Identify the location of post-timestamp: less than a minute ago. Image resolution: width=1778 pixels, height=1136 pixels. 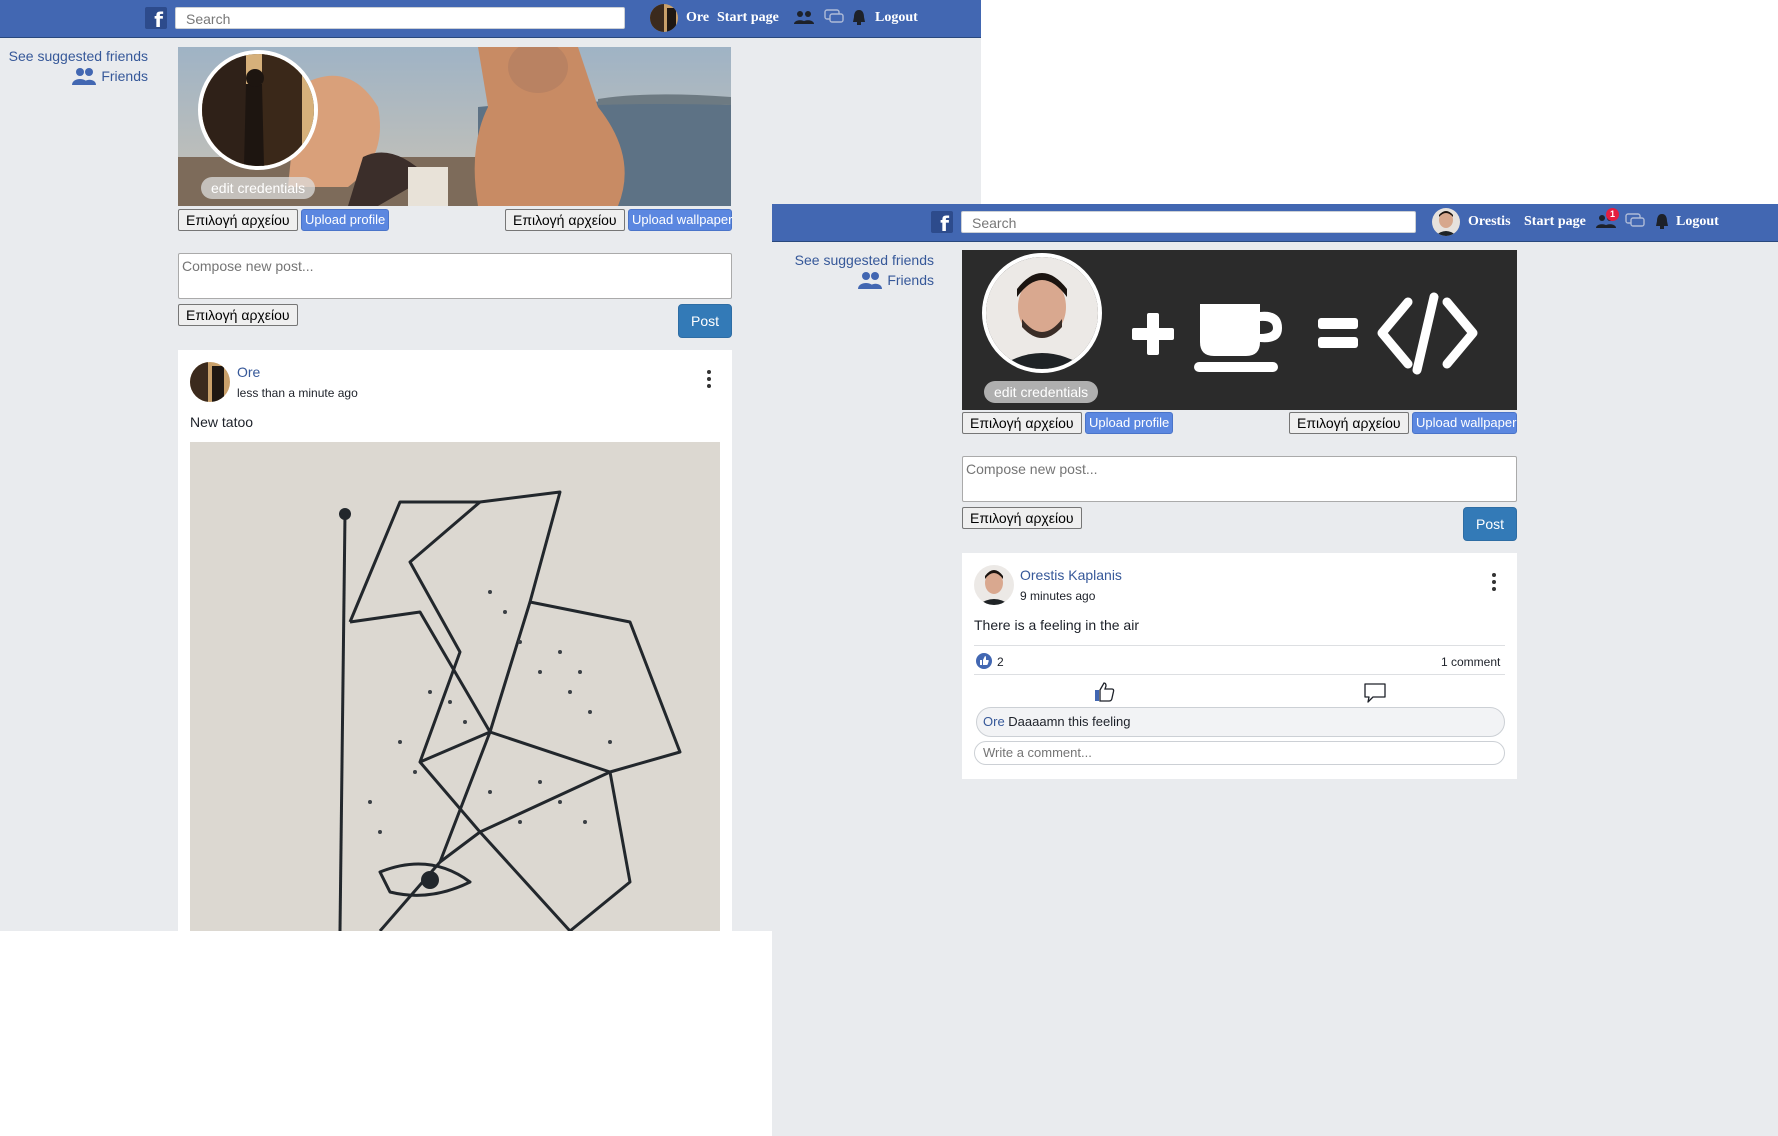
(297, 393).